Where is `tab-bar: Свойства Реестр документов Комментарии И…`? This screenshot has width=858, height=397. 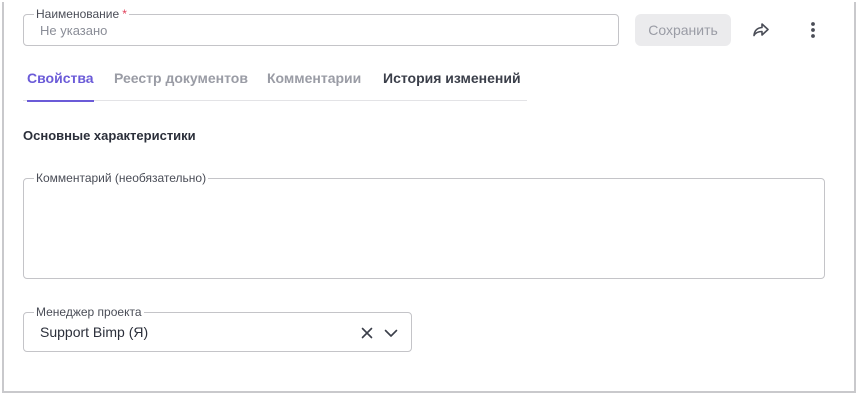 tab-bar: Свойства Реестр документов Комментарии И… is located at coordinates (275, 82).